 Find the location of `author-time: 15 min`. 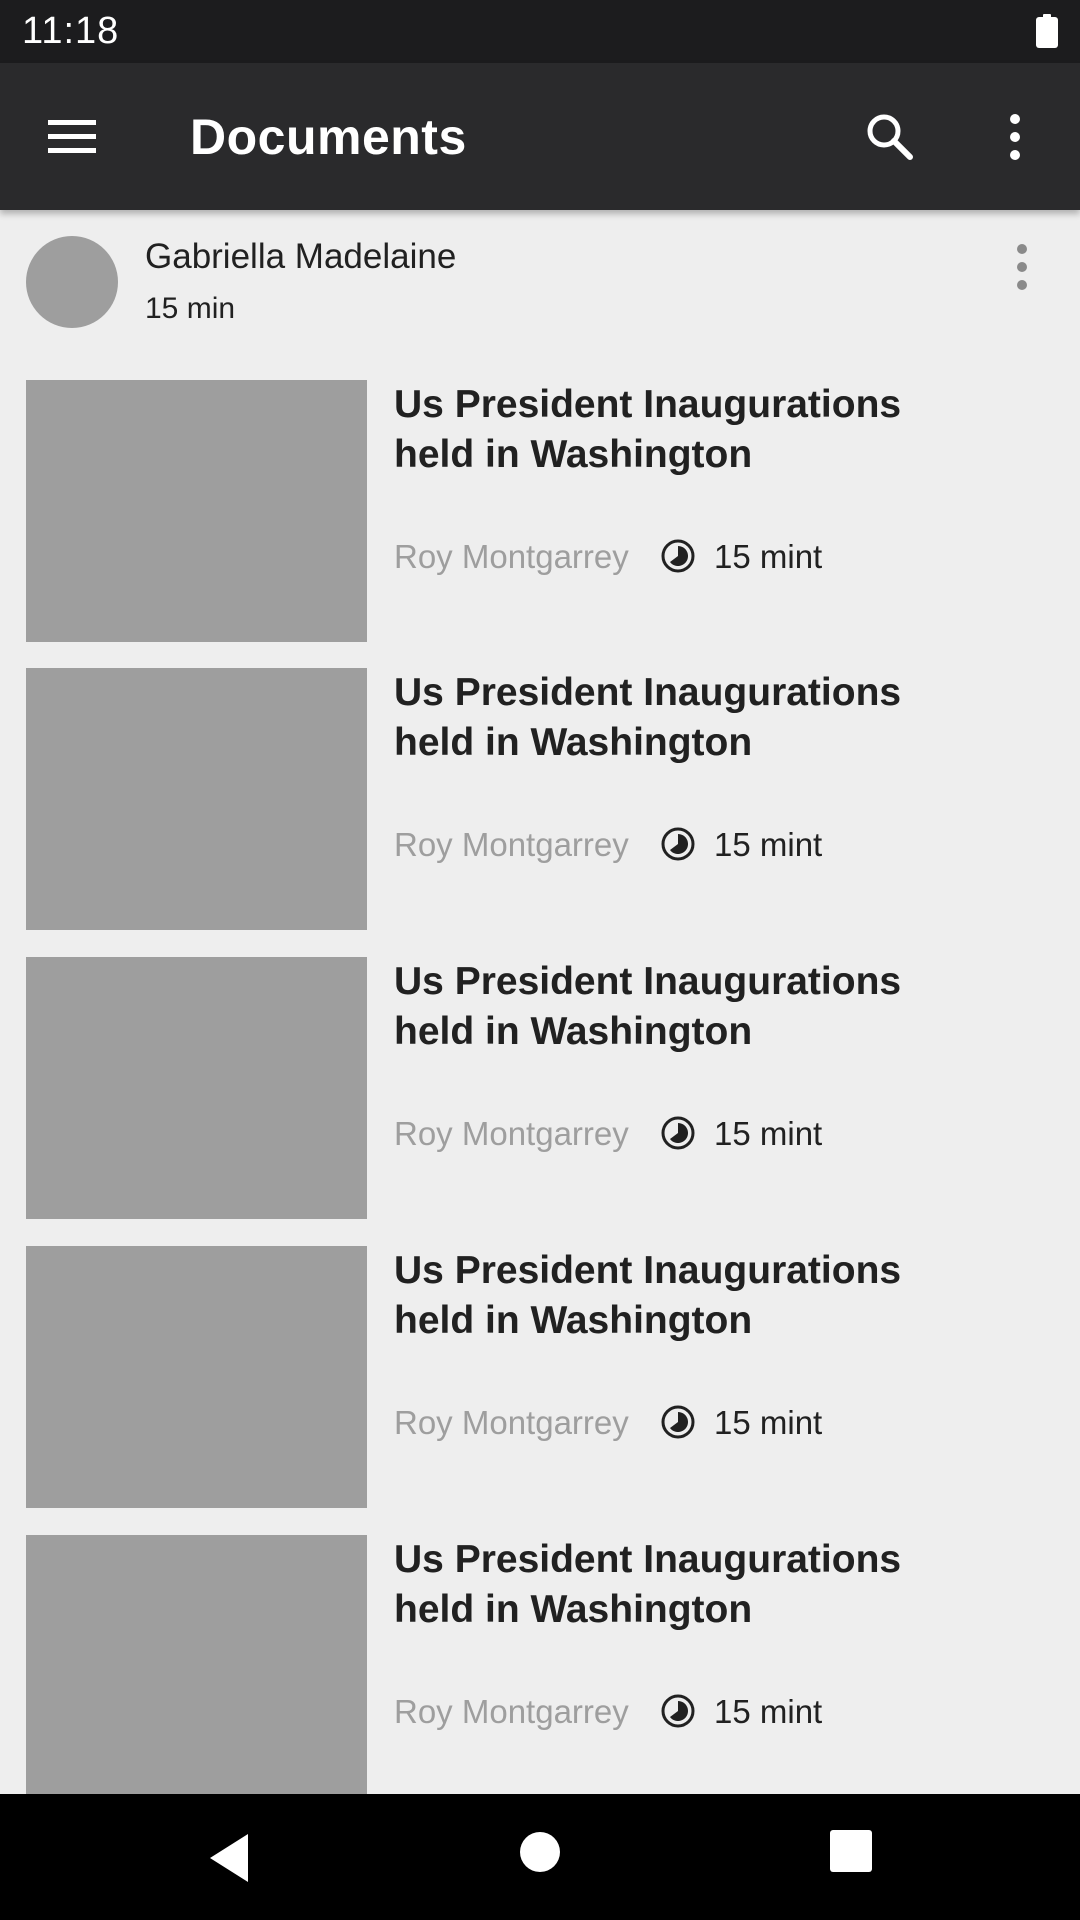

author-time: 15 min is located at coordinates (190, 308).